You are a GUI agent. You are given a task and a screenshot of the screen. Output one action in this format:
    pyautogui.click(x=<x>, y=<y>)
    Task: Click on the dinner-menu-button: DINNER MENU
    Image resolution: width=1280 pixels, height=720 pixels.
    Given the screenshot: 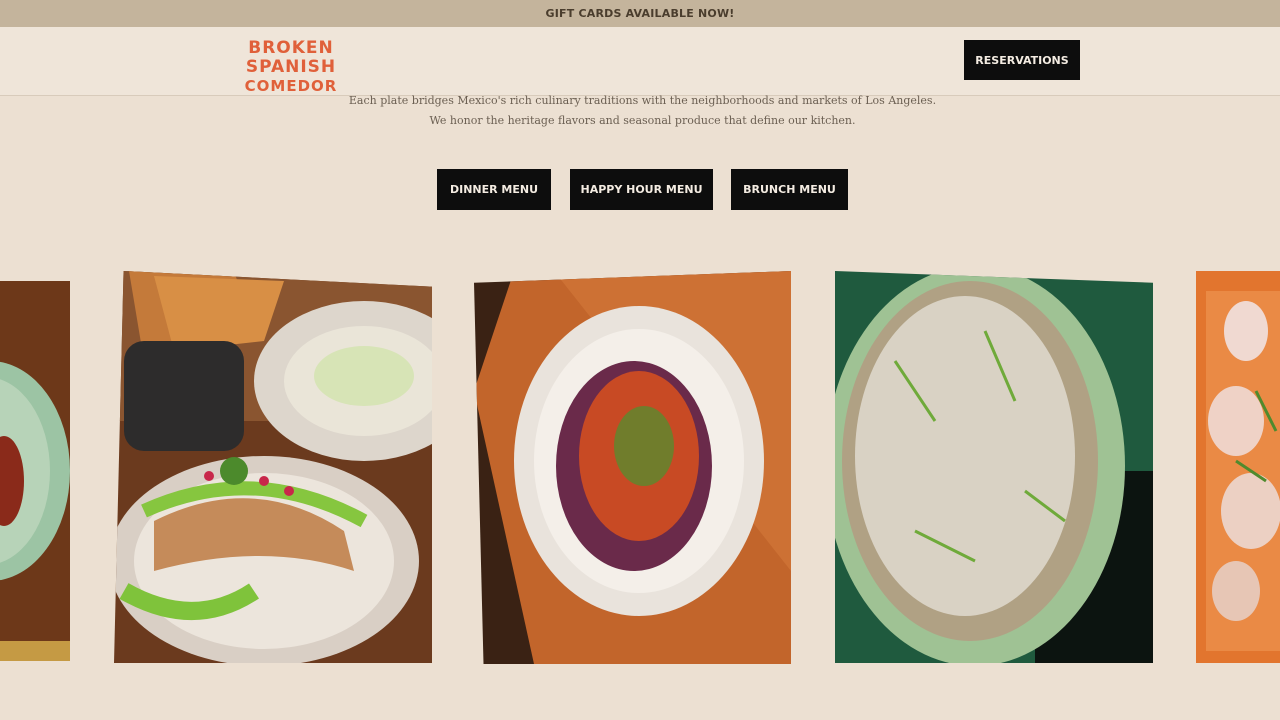 What is the action you would take?
    pyautogui.click(x=494, y=189)
    